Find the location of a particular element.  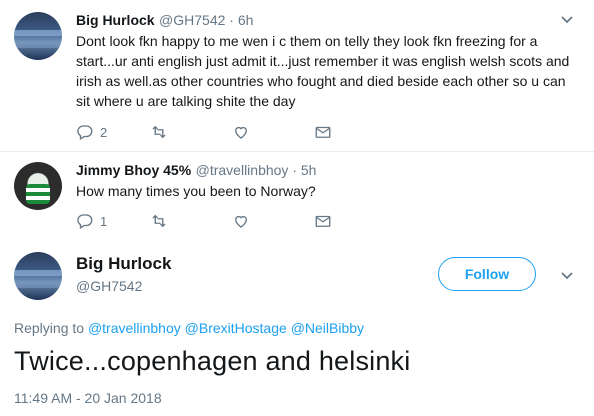

display-name: Jimmy Bhoy 45% is located at coordinates (133, 170).